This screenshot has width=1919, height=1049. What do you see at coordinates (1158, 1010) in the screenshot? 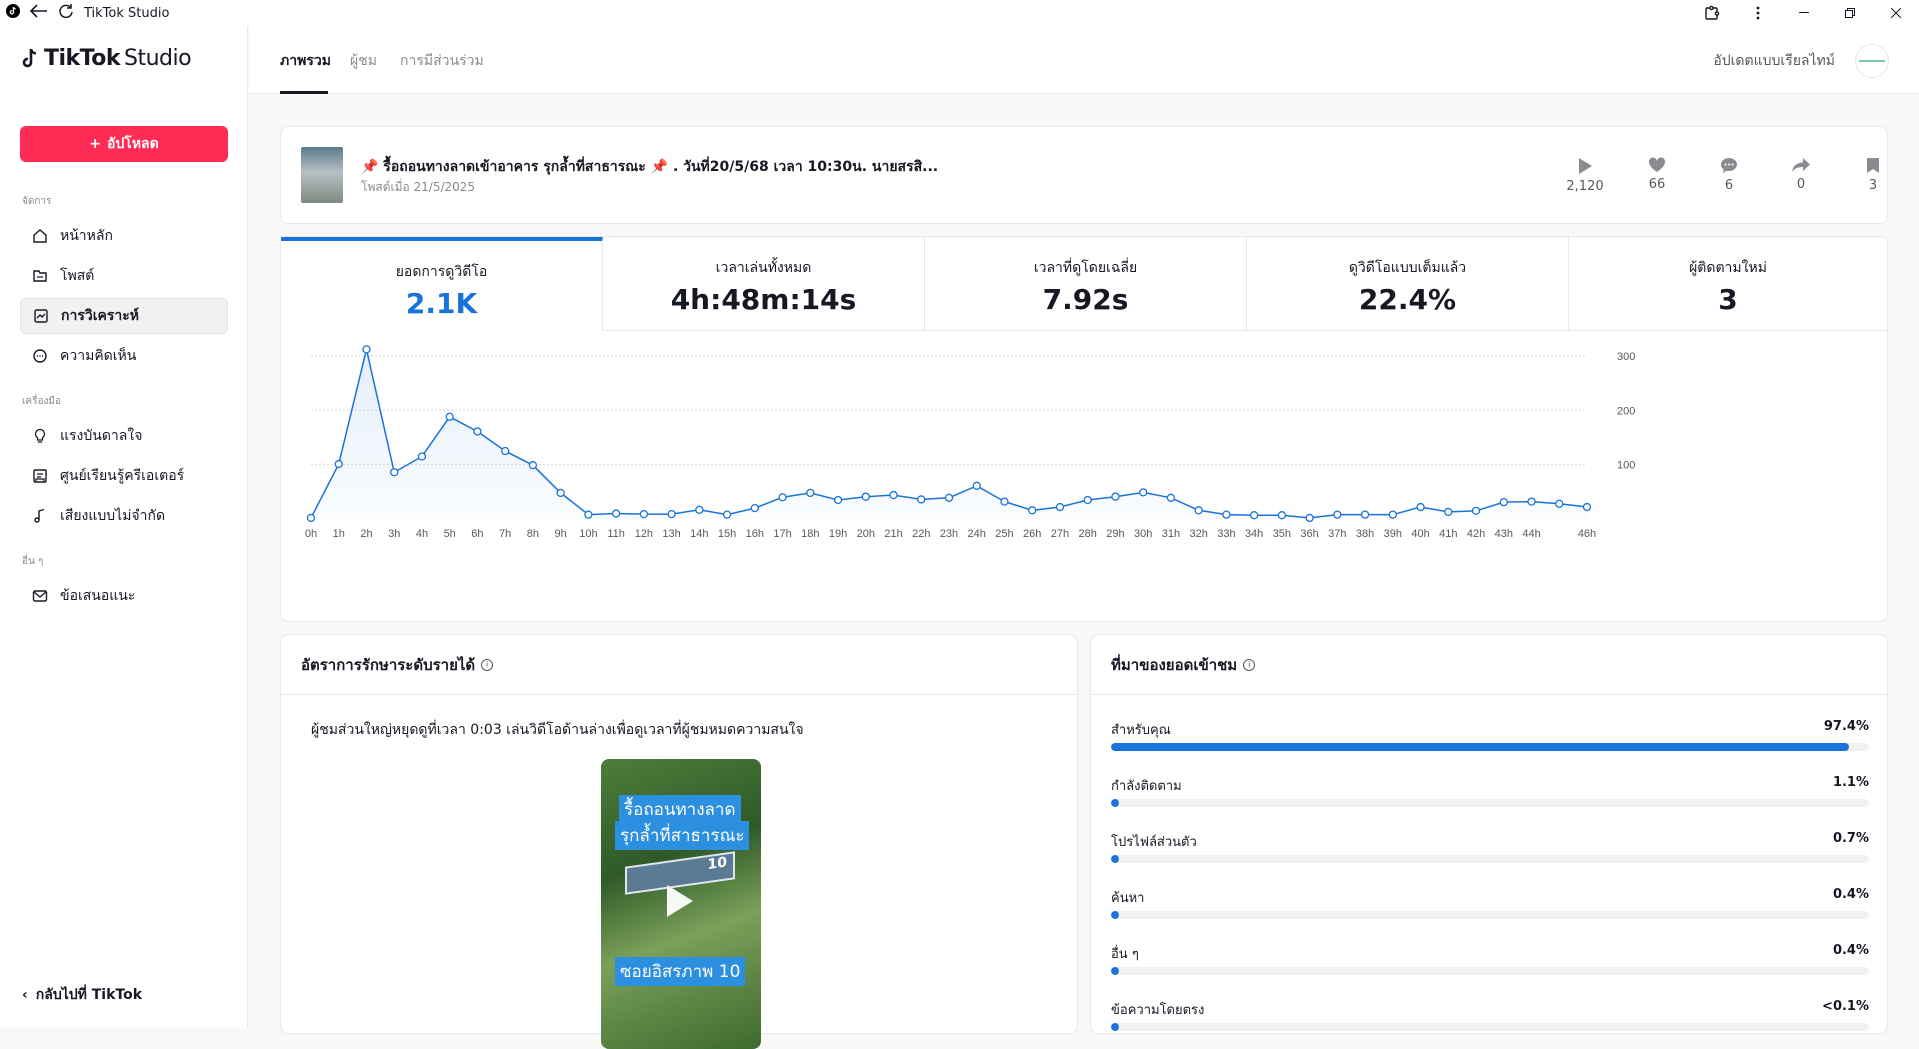
I see `traffic-source-label: ข้อความโดยตรง` at bounding box center [1158, 1010].